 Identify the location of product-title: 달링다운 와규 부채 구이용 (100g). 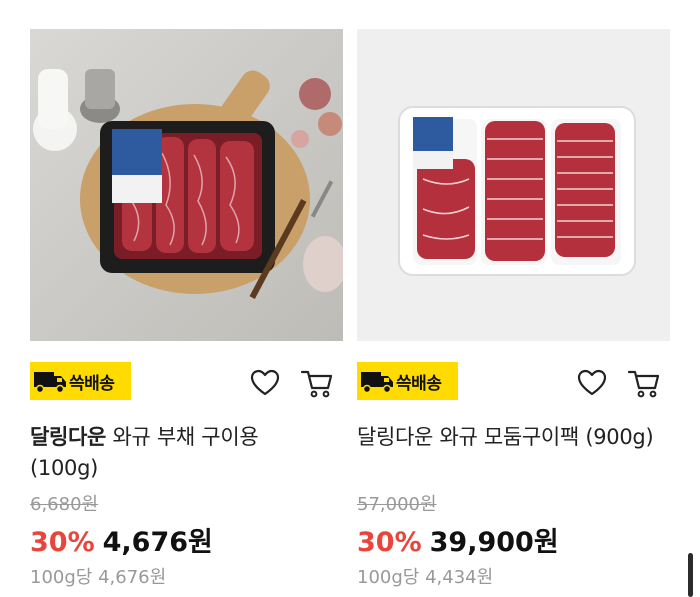
(180, 453).